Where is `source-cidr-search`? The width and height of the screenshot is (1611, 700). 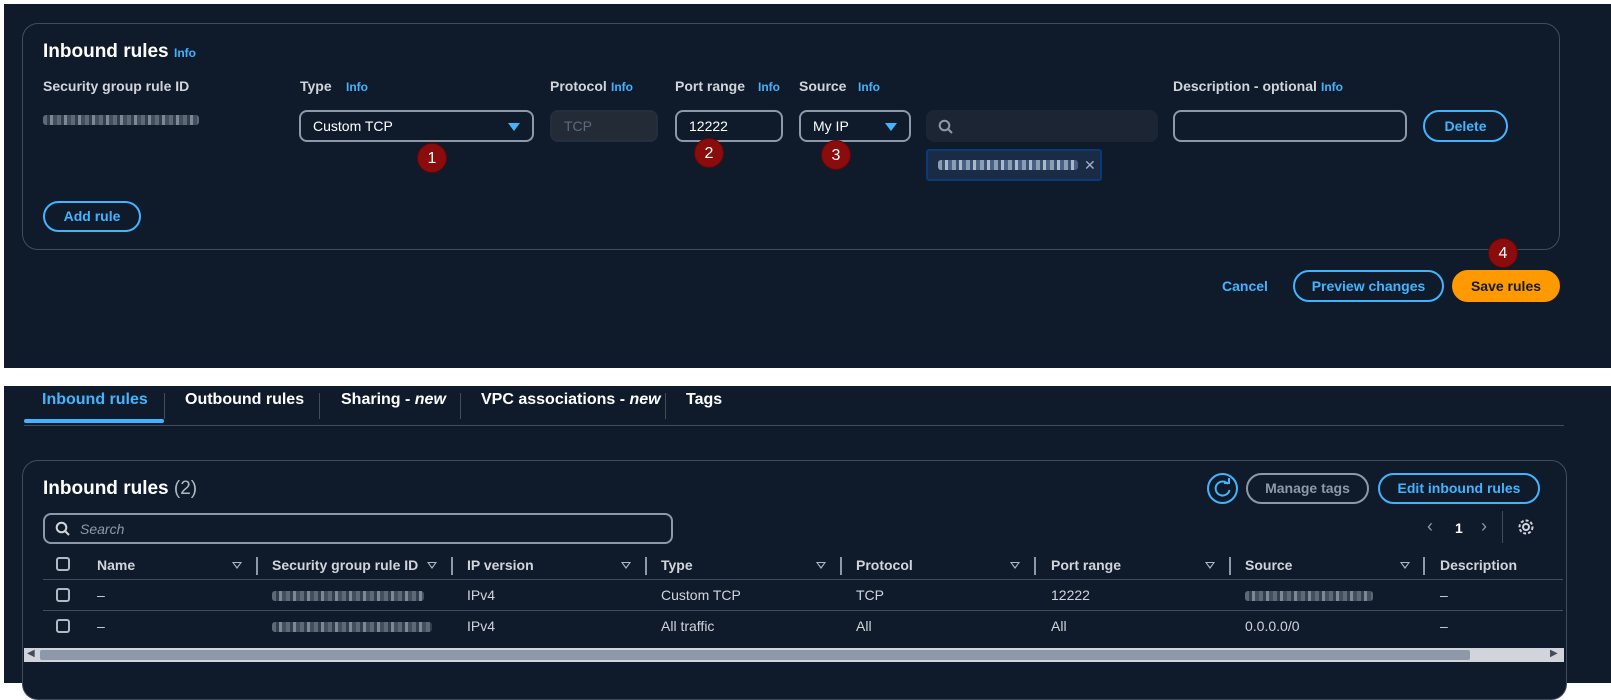 source-cidr-search is located at coordinates (1042, 126).